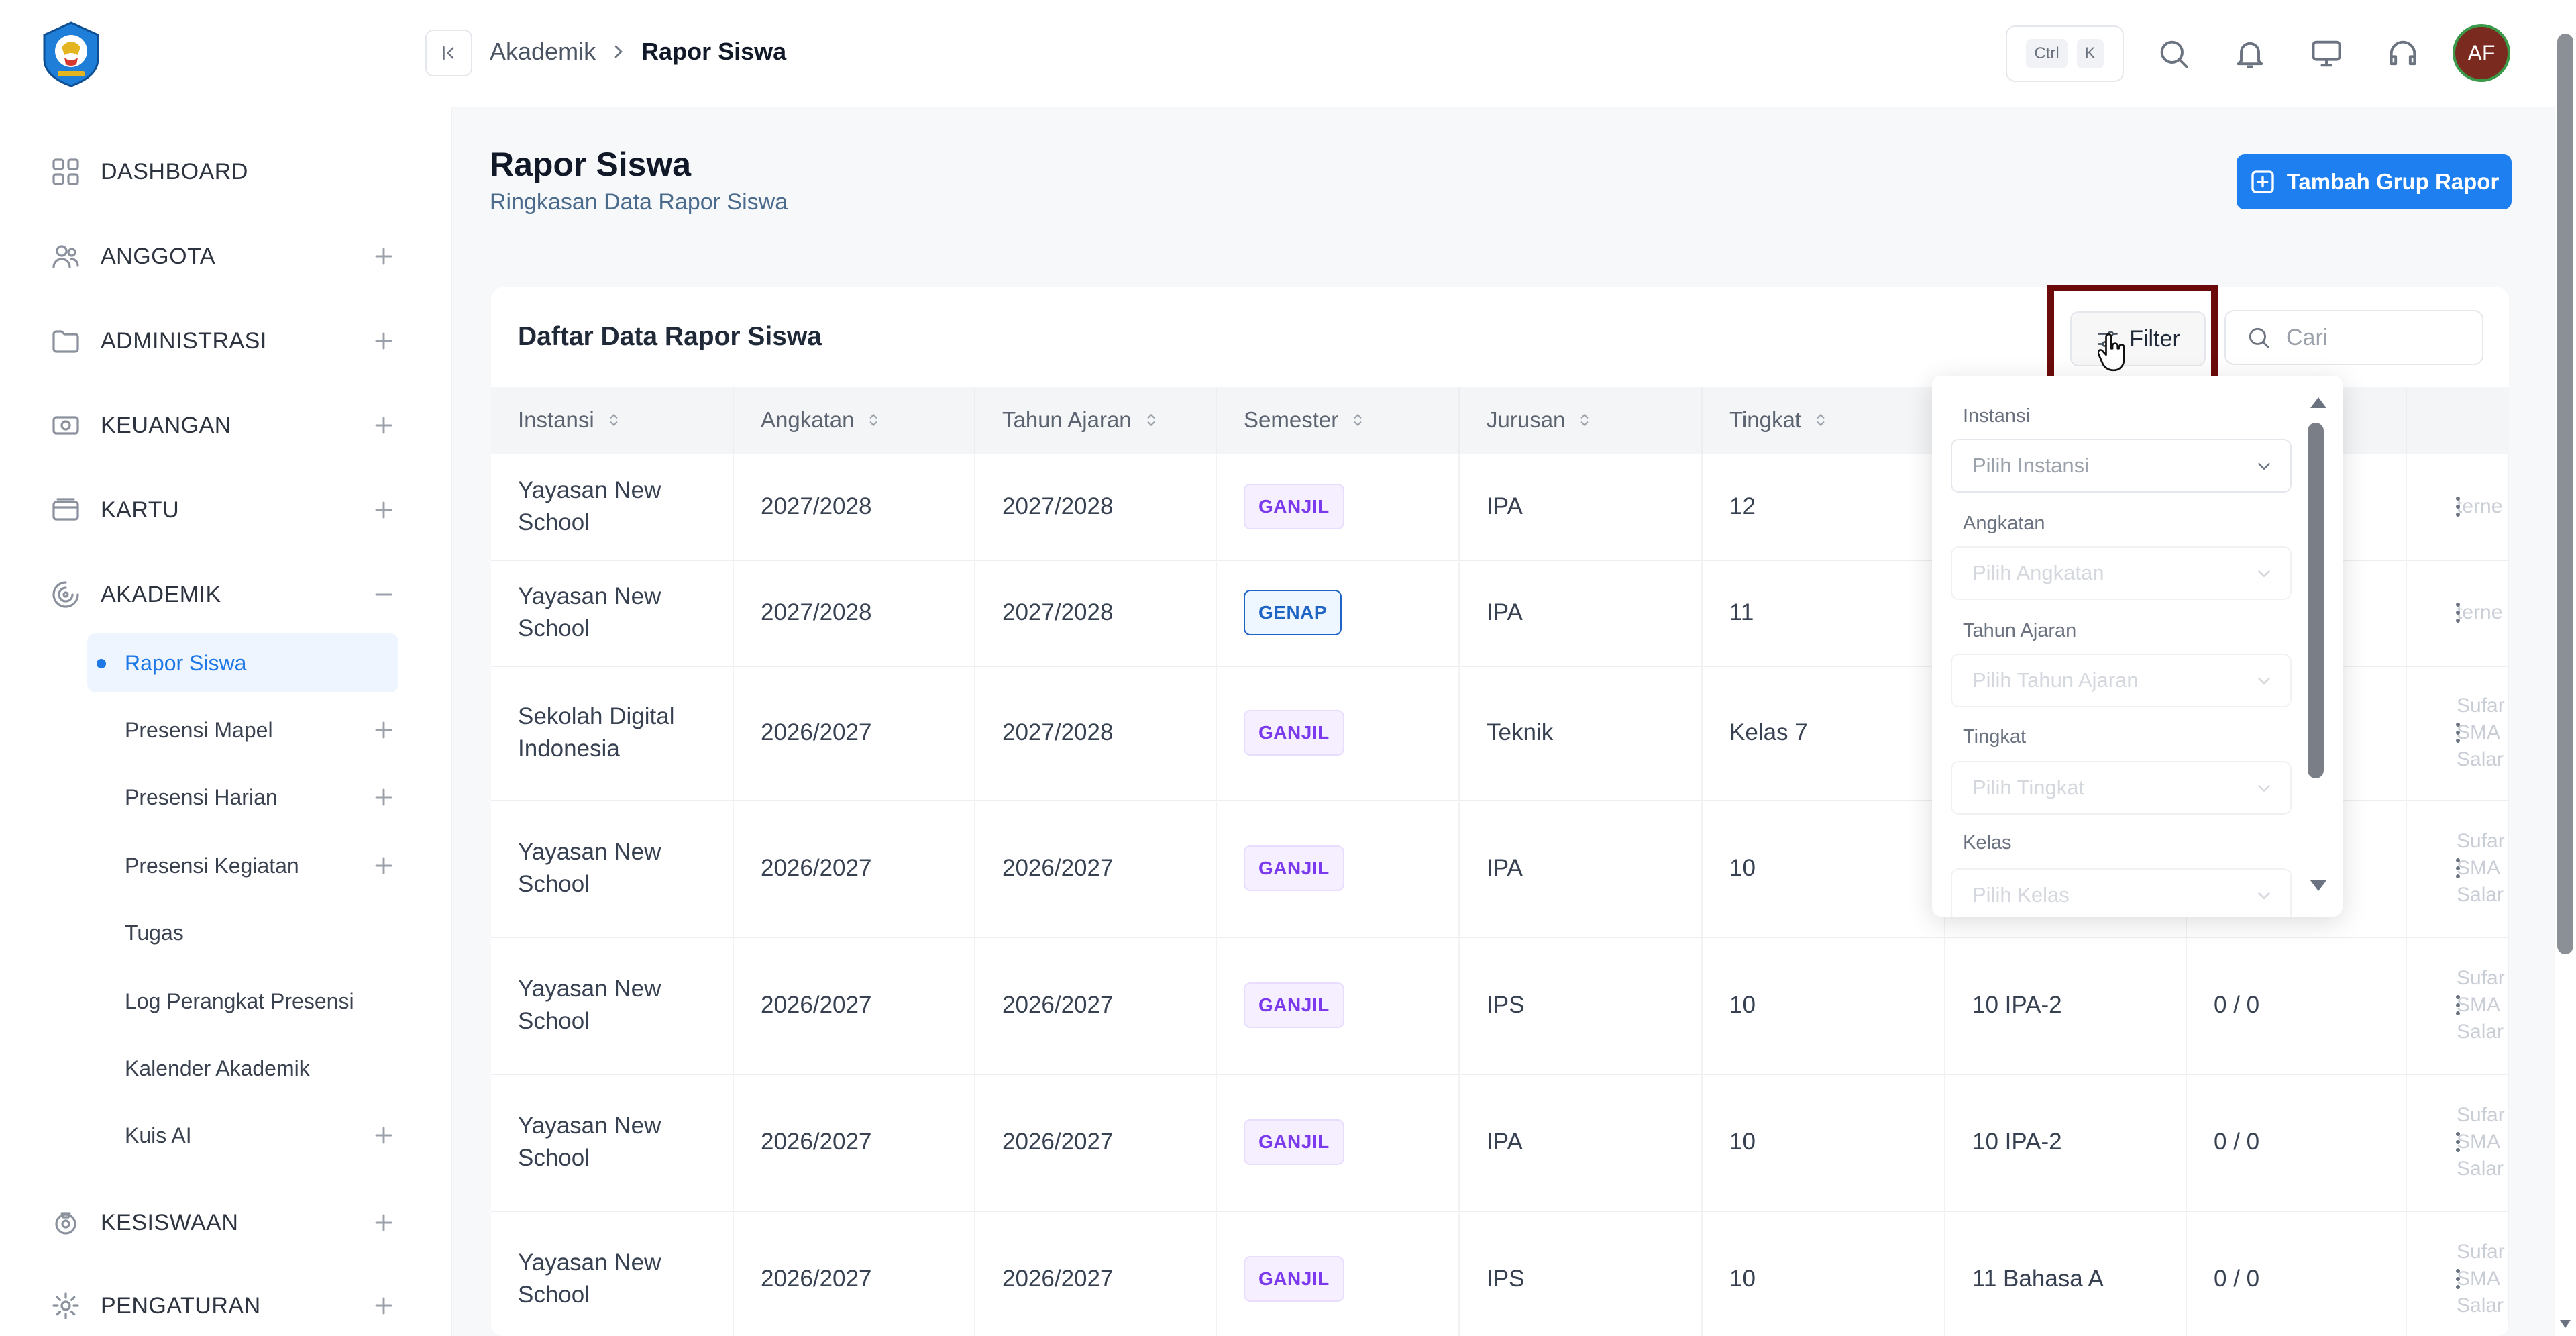  What do you see at coordinates (2250, 54) in the screenshot?
I see `bell-icon` at bounding box center [2250, 54].